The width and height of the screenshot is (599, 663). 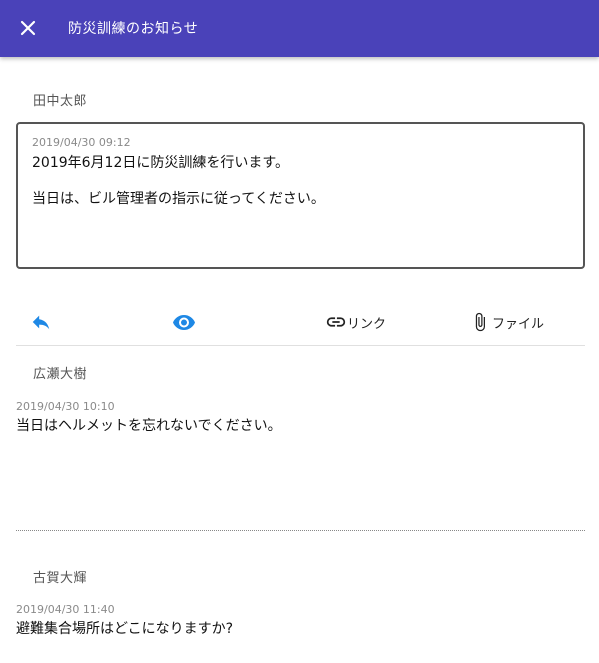 What do you see at coordinates (336, 322) in the screenshot?
I see `link-icon` at bounding box center [336, 322].